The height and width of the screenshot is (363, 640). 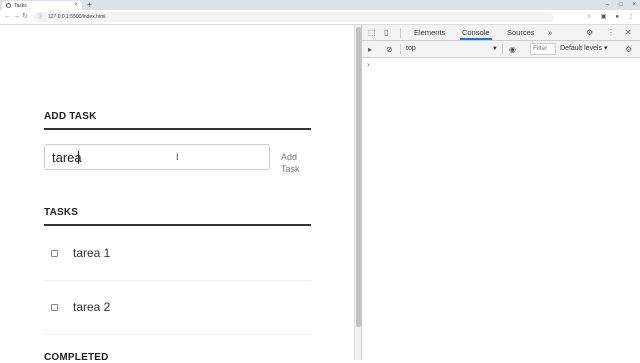 What do you see at coordinates (389, 49) in the screenshot?
I see `clear-console-icon: ⊘` at bounding box center [389, 49].